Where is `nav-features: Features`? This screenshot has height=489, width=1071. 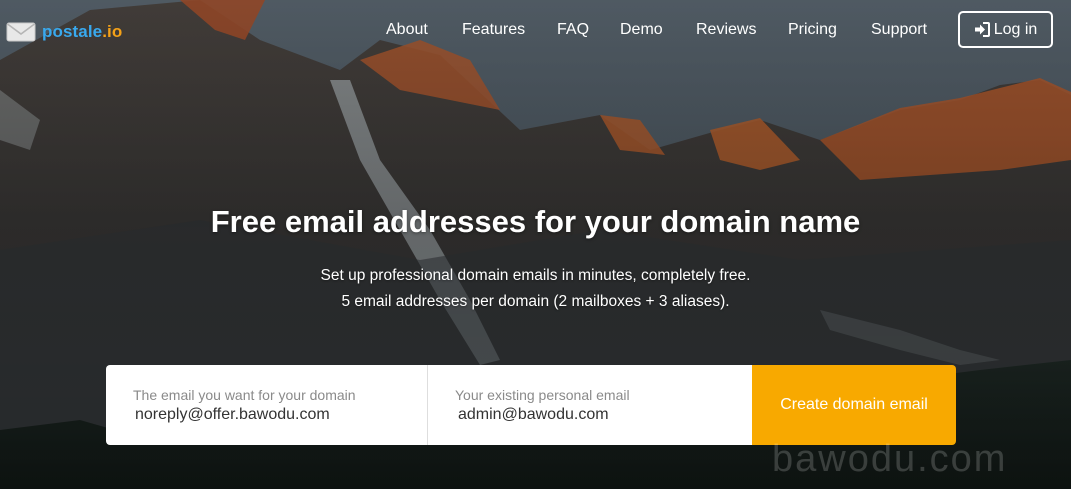
nav-features: Features is located at coordinates (493, 30).